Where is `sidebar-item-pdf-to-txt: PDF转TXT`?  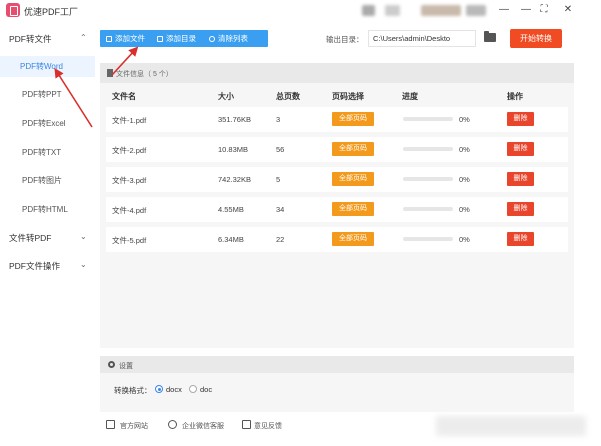
sidebar-item-pdf-to-txt: PDF转TXT is located at coordinates (41, 152).